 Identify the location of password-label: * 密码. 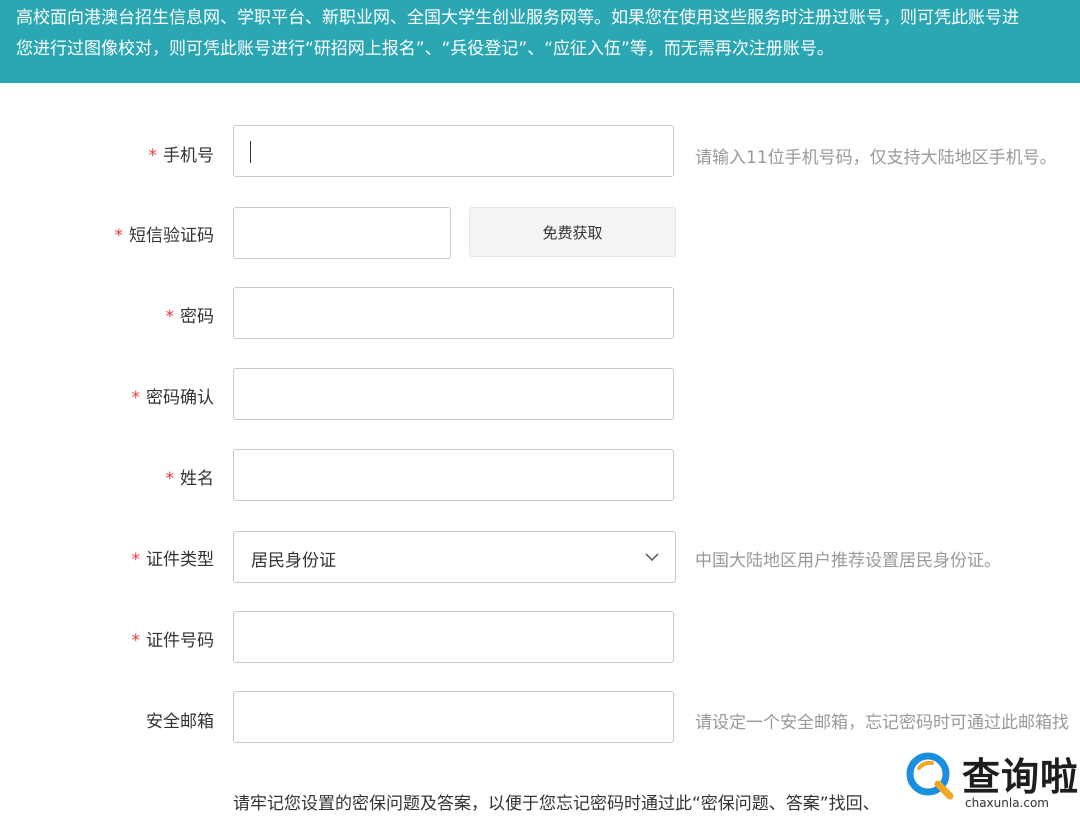
(190, 317).